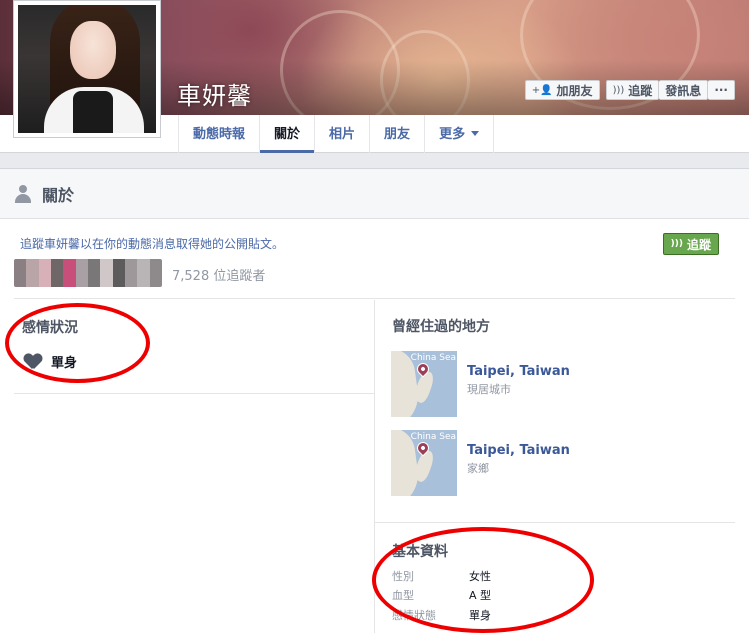  I want to click on relationship-status: 單身, so click(64, 363).